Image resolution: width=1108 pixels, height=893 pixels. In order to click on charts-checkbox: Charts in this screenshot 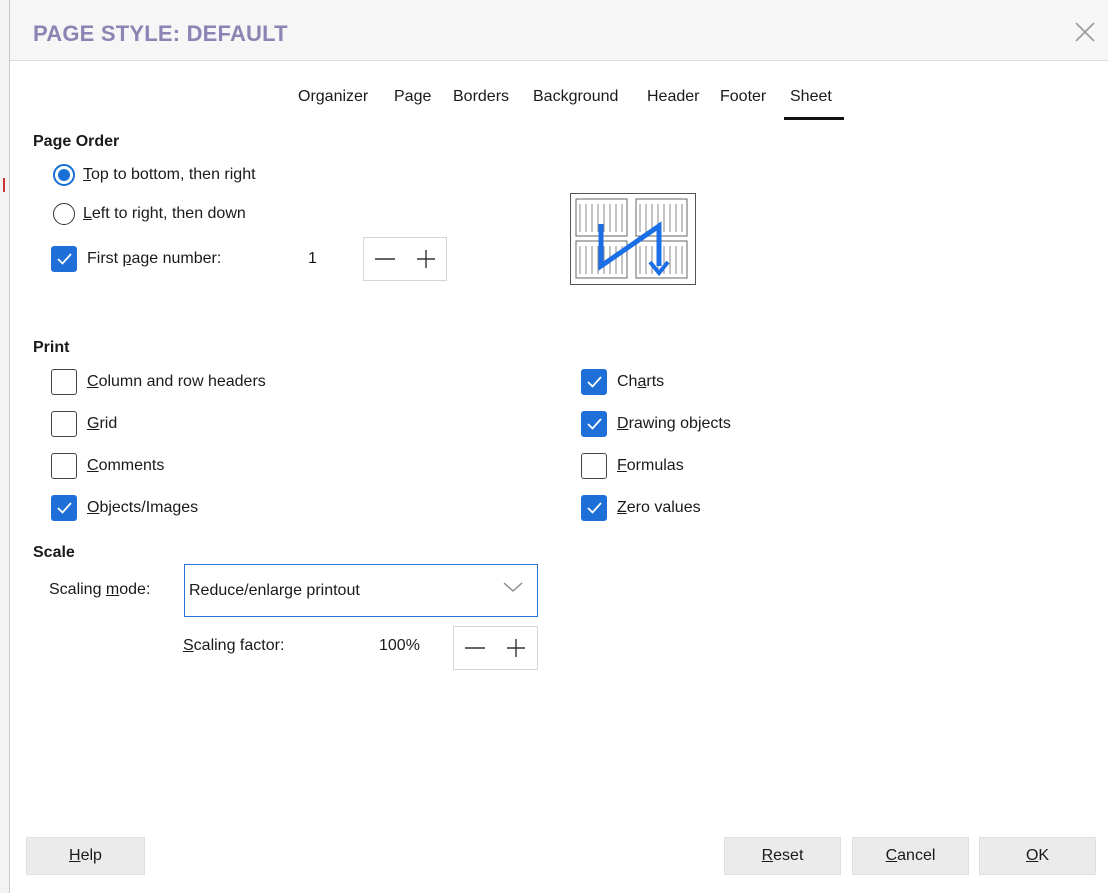, I will do `click(622, 382)`.